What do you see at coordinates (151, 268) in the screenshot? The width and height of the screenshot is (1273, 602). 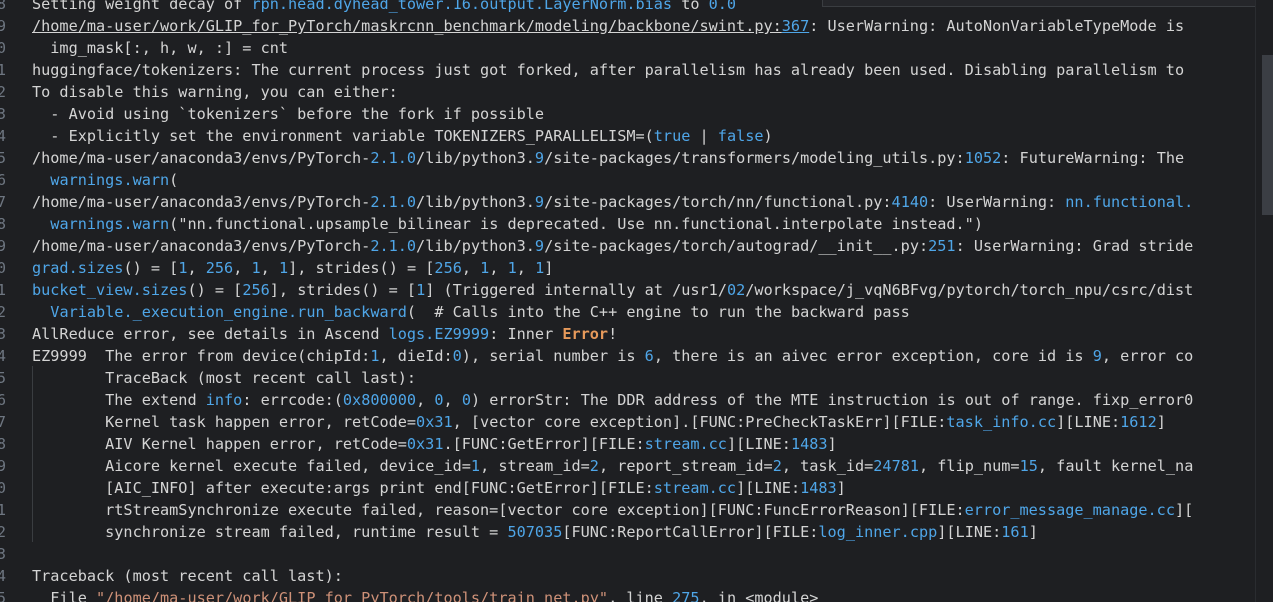 I see `log-token: () = [` at bounding box center [151, 268].